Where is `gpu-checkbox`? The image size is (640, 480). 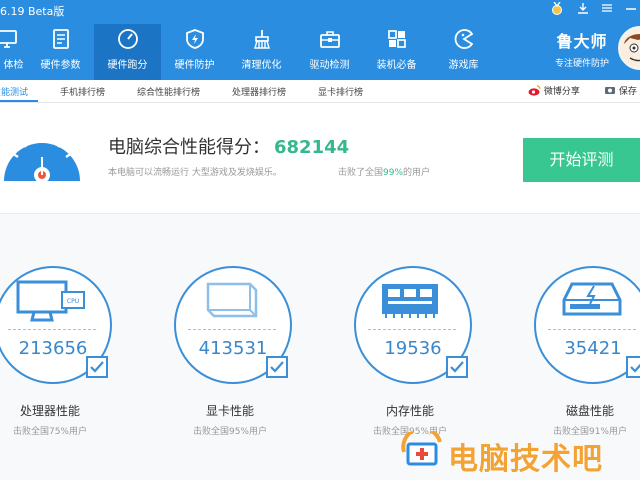
gpu-checkbox is located at coordinates (277, 367).